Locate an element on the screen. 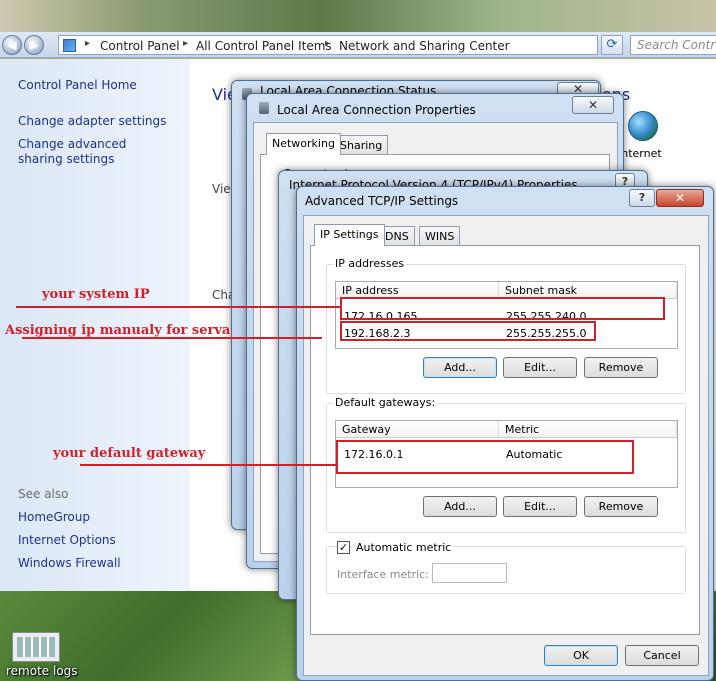 Image resolution: width=716 pixels, height=681 pixels. control-panel-icon is located at coordinates (69, 45).